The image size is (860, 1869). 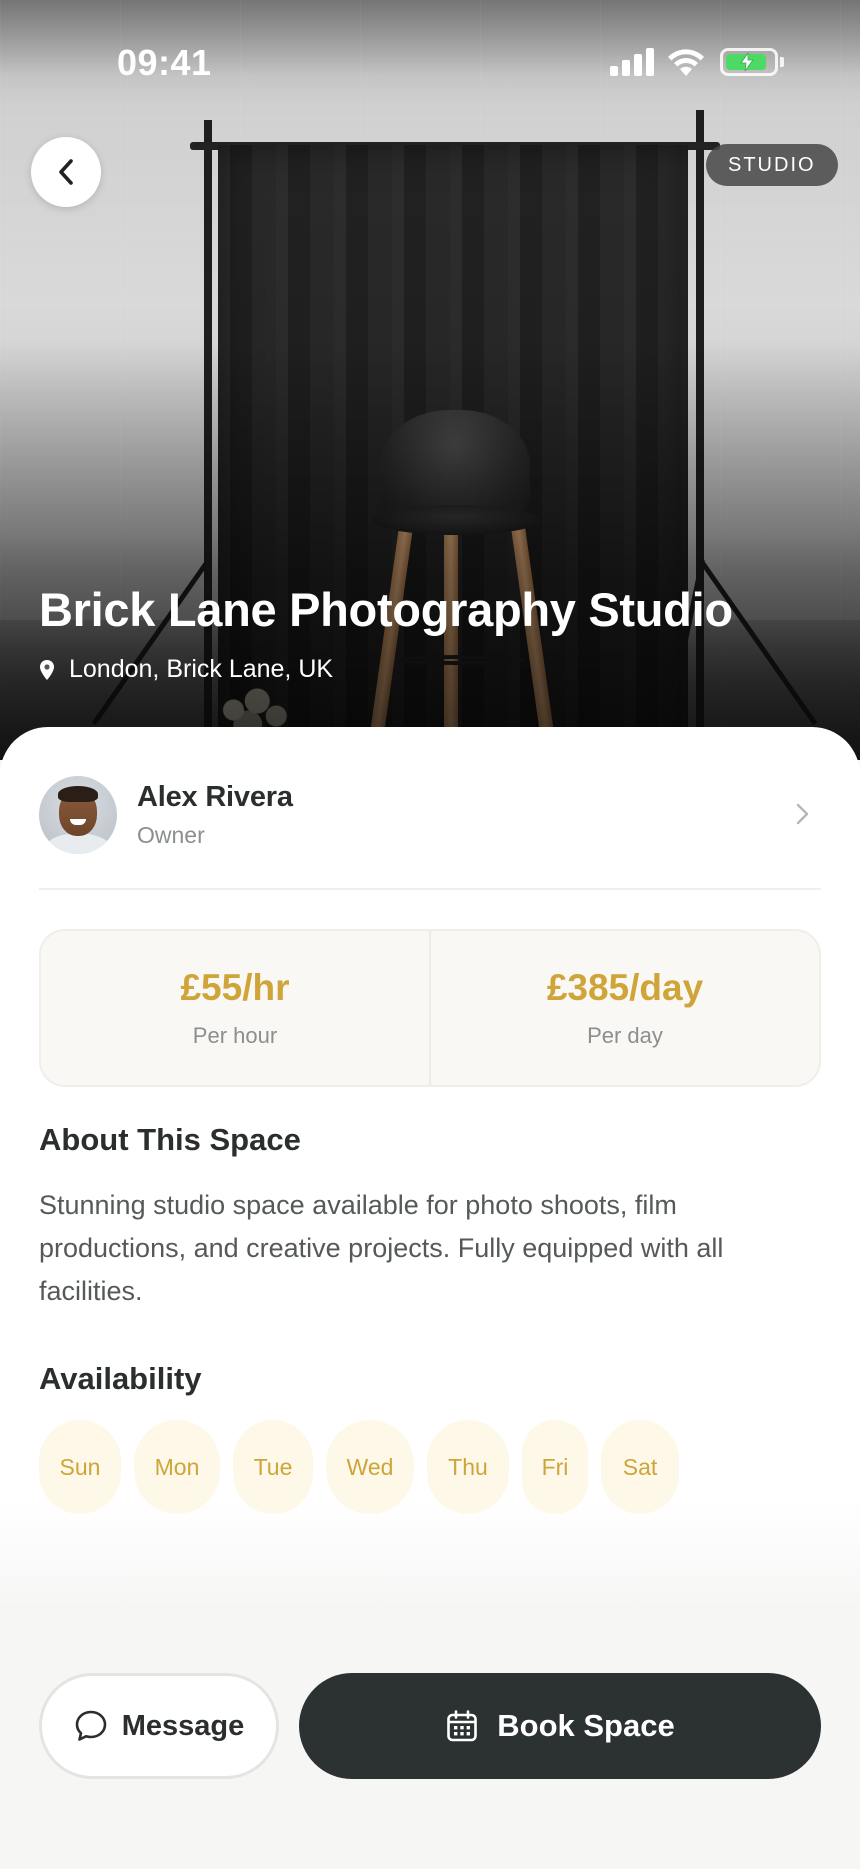 What do you see at coordinates (164, 62) in the screenshot?
I see `status-time: 09:41` at bounding box center [164, 62].